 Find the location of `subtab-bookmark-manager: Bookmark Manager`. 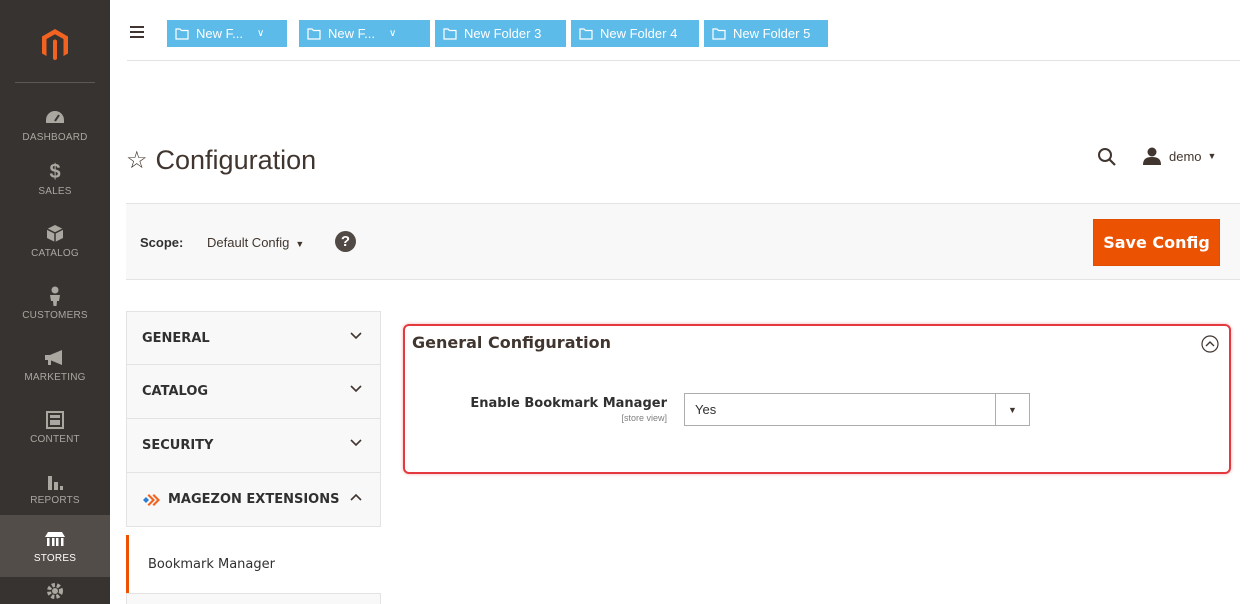

subtab-bookmark-manager: Bookmark Manager is located at coordinates (253, 564).